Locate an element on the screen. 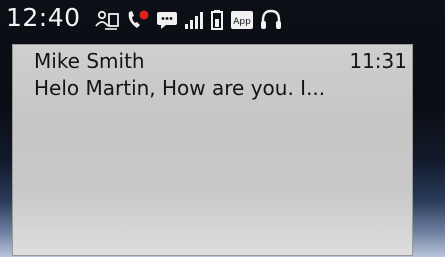  status-icons: App is located at coordinates (188, 20).